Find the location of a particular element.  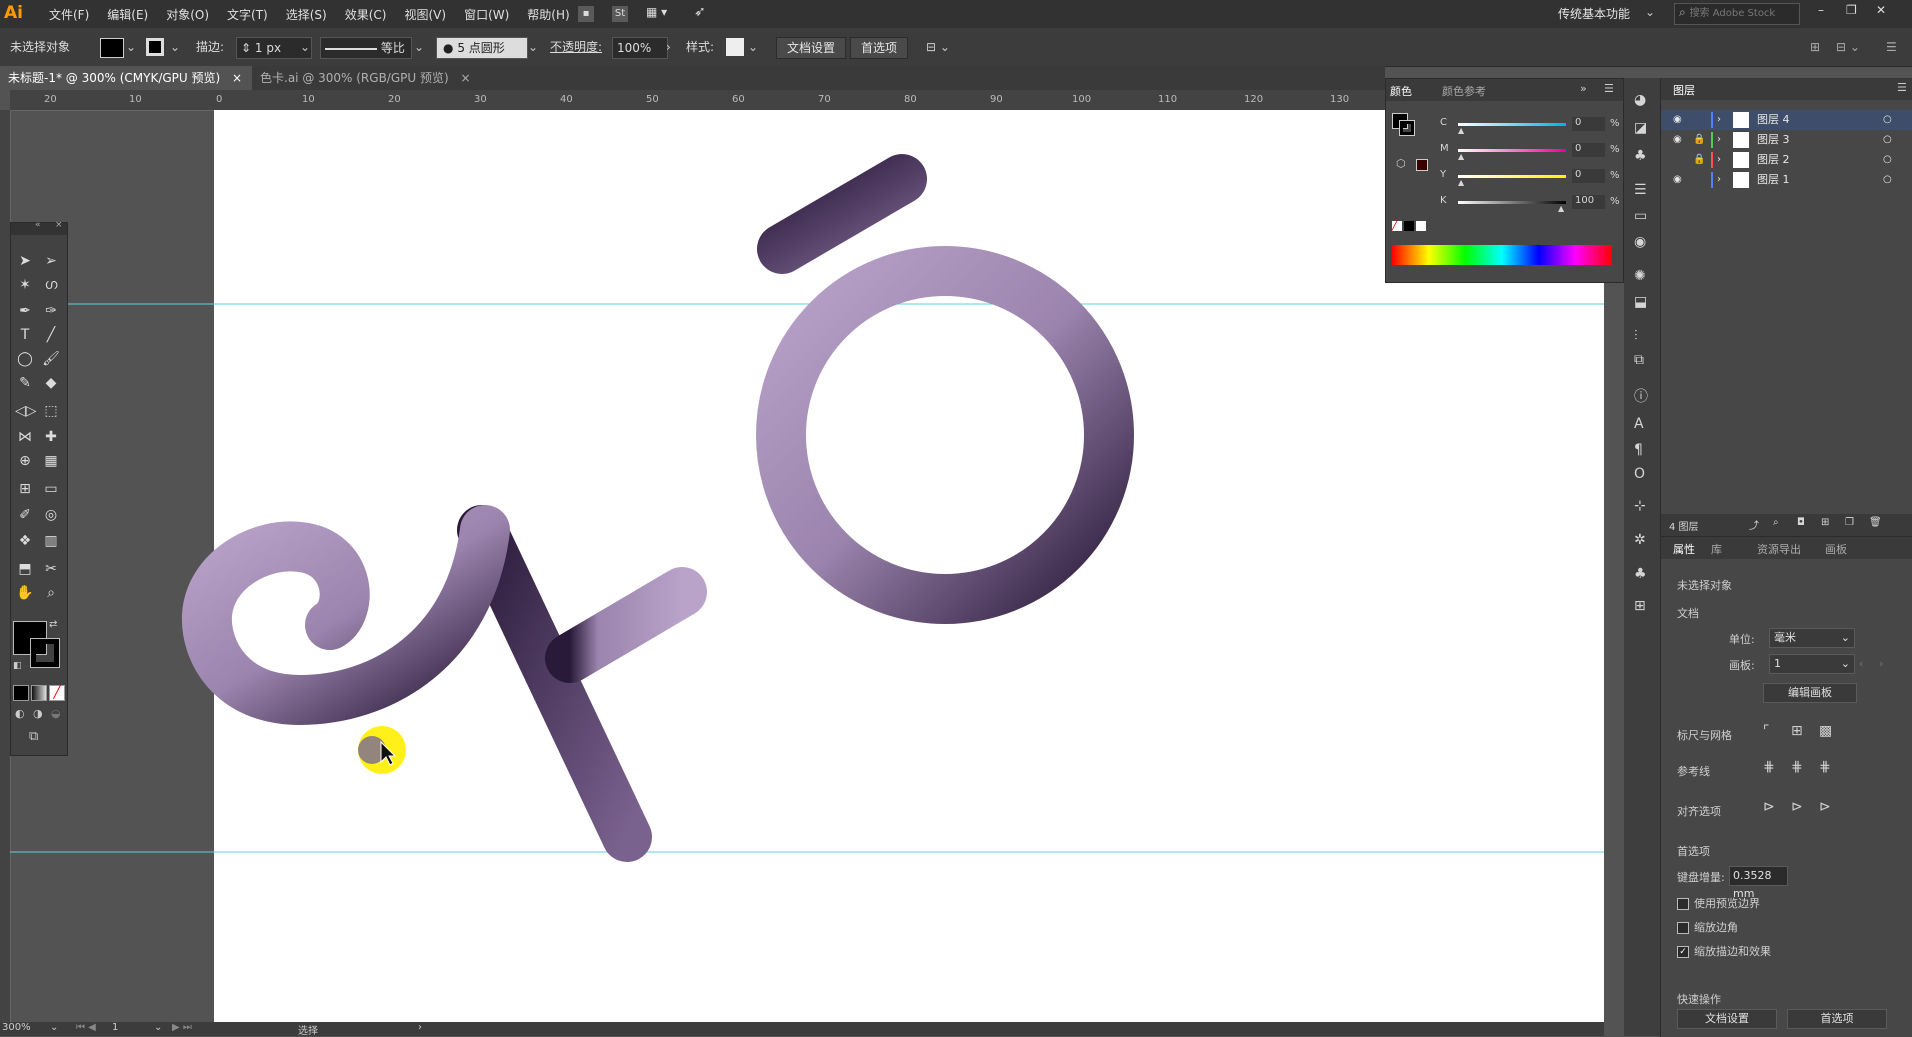

target-icon: ○ is located at coordinates (1887, 180).